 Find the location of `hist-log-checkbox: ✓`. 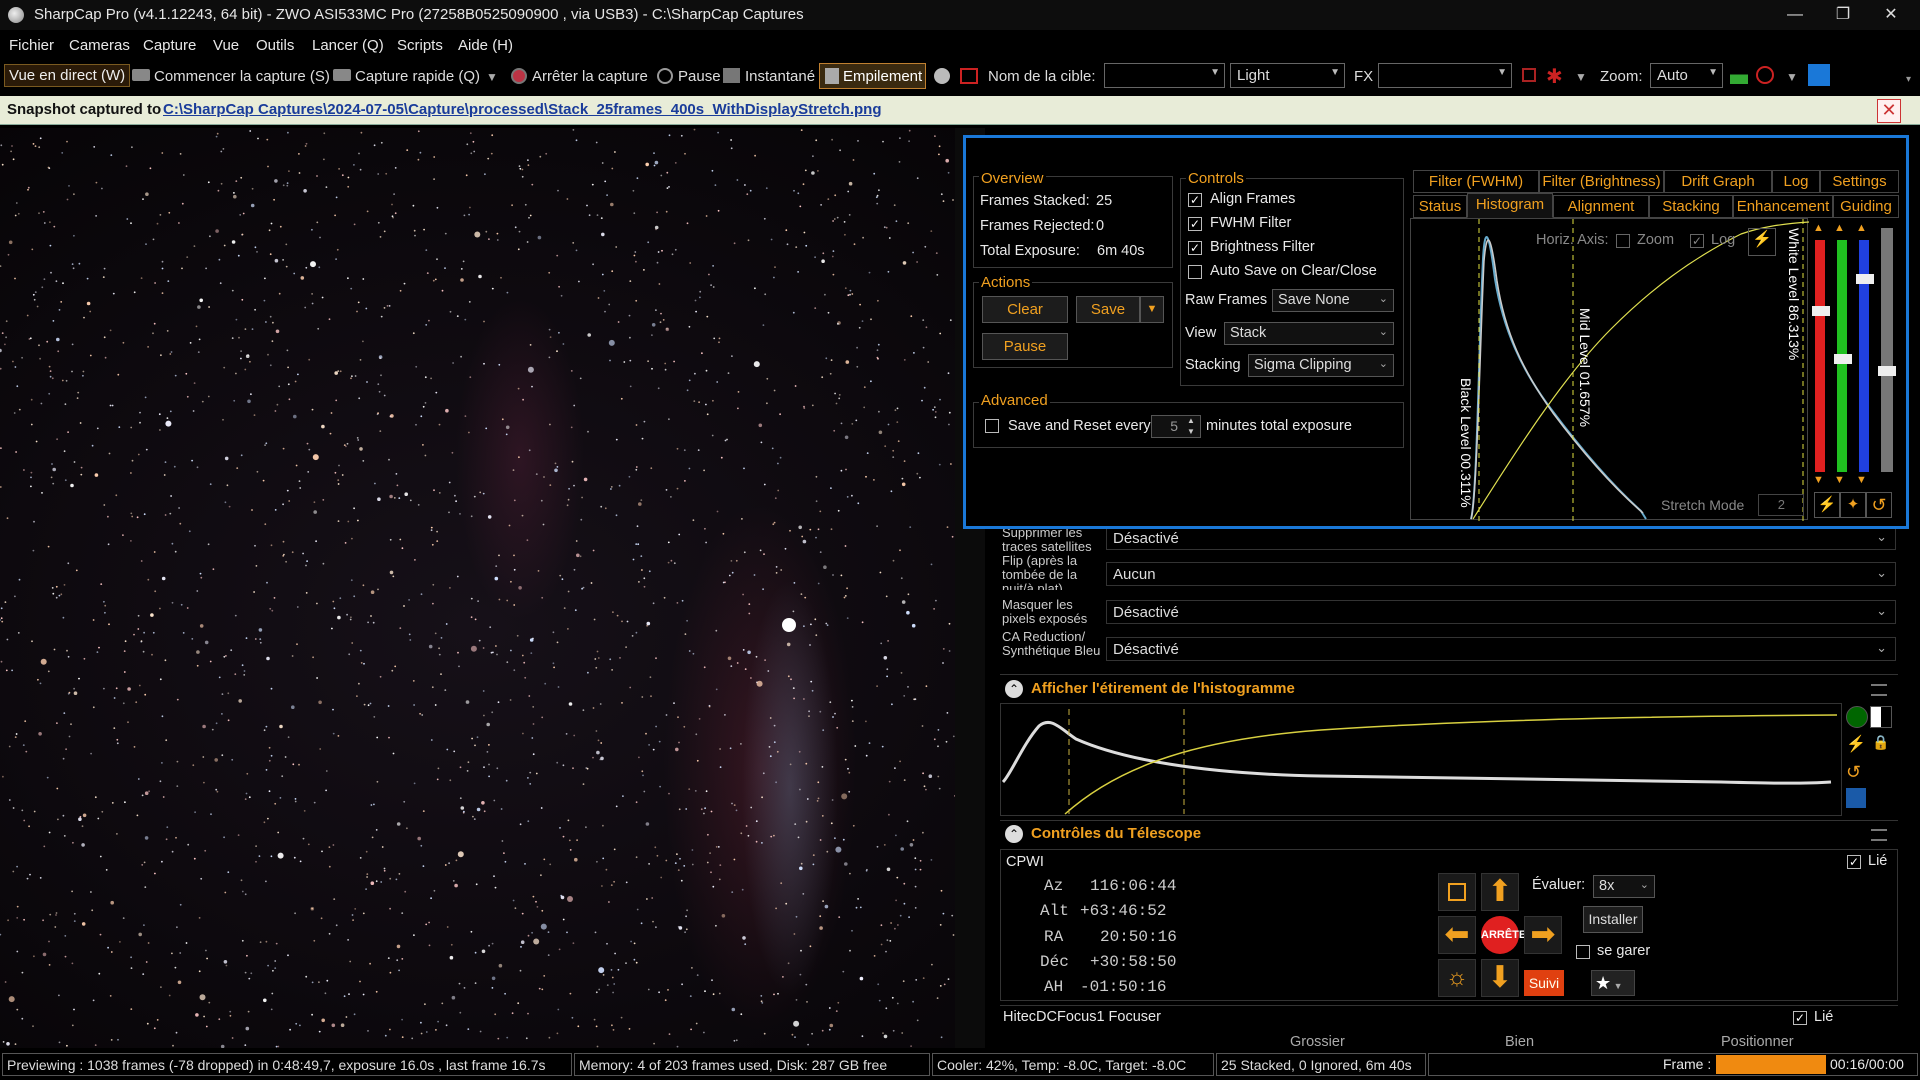

hist-log-checkbox: ✓ is located at coordinates (1697, 241).